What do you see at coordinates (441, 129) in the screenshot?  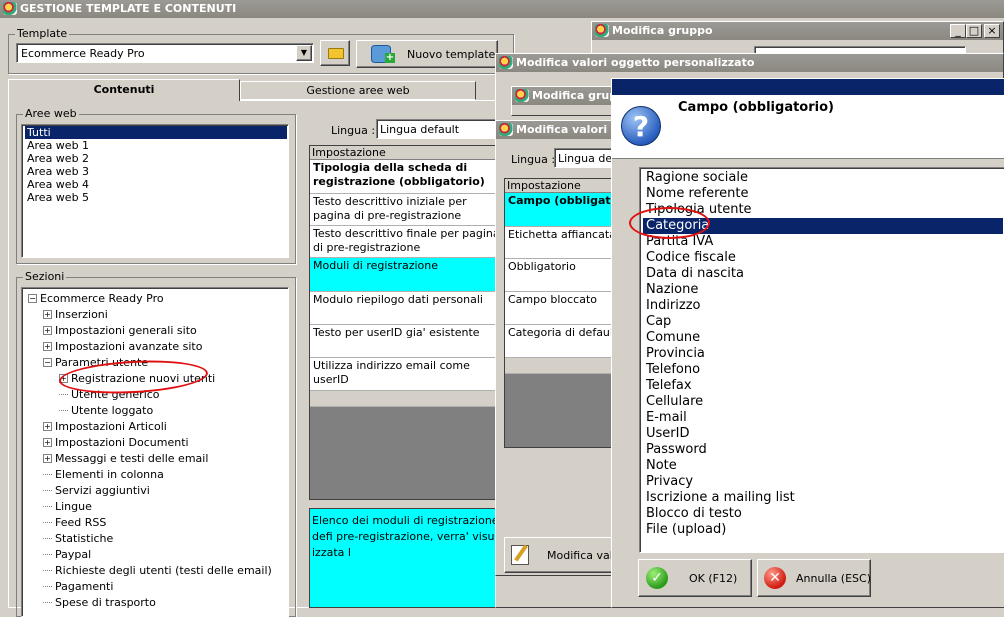 I see `lingua-select: Lingua default` at bounding box center [441, 129].